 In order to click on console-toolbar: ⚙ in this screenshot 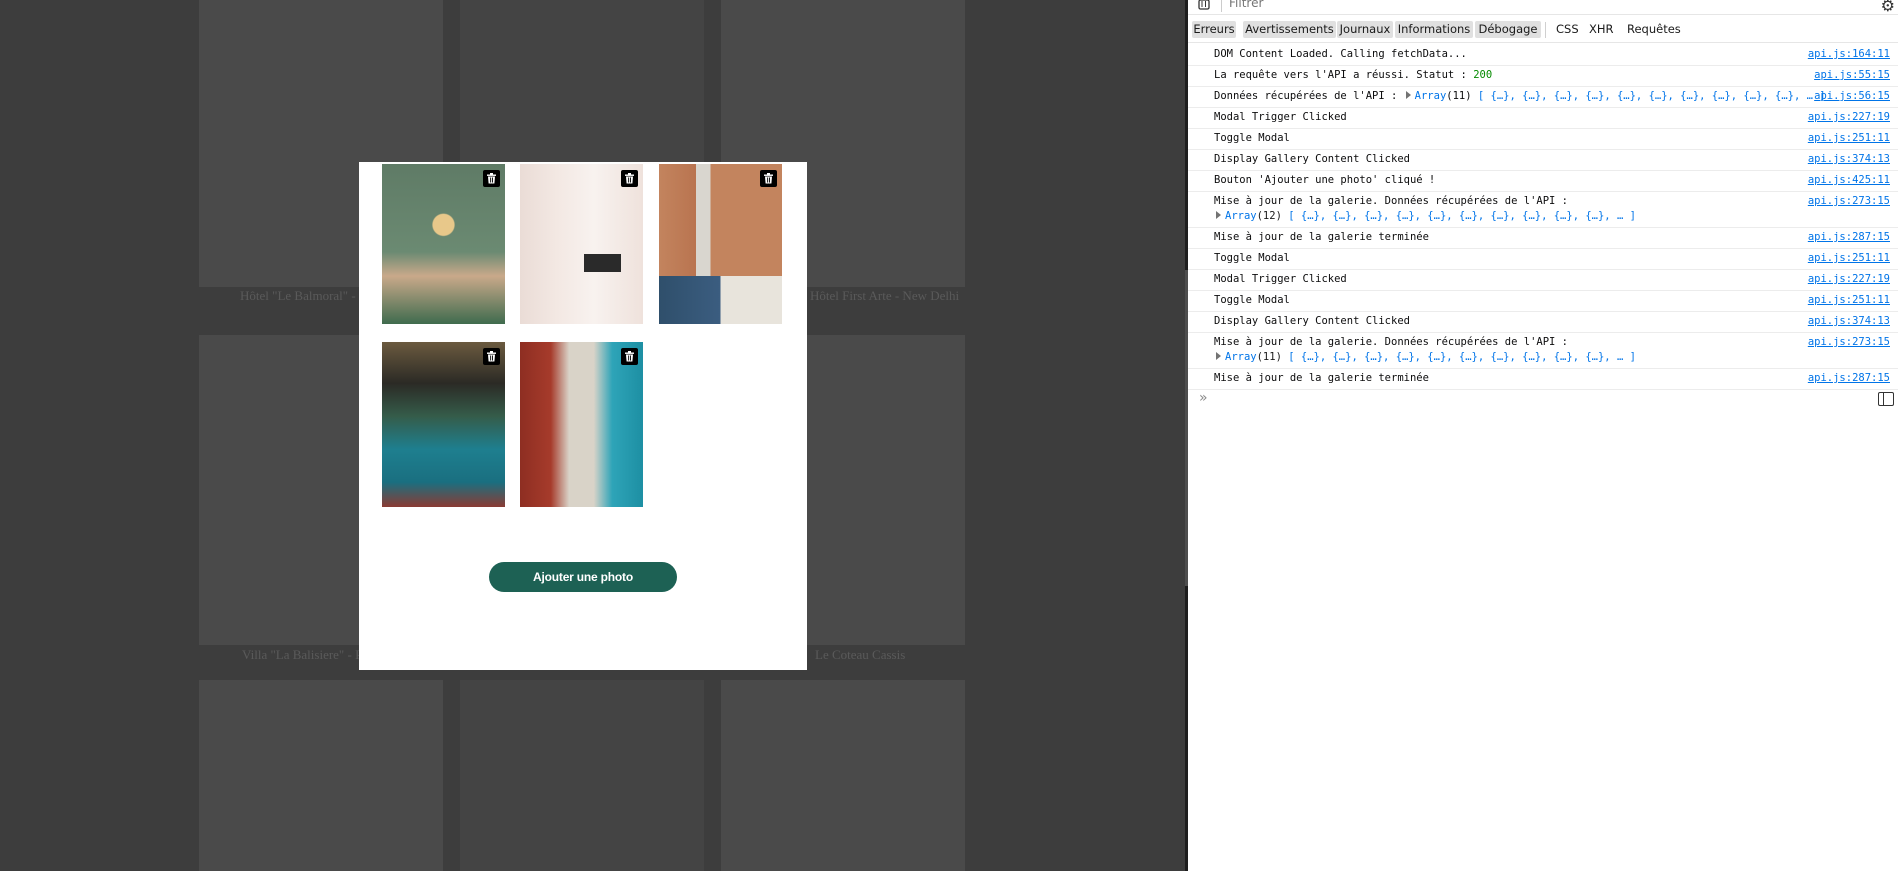, I will do `click(1543, 7)`.